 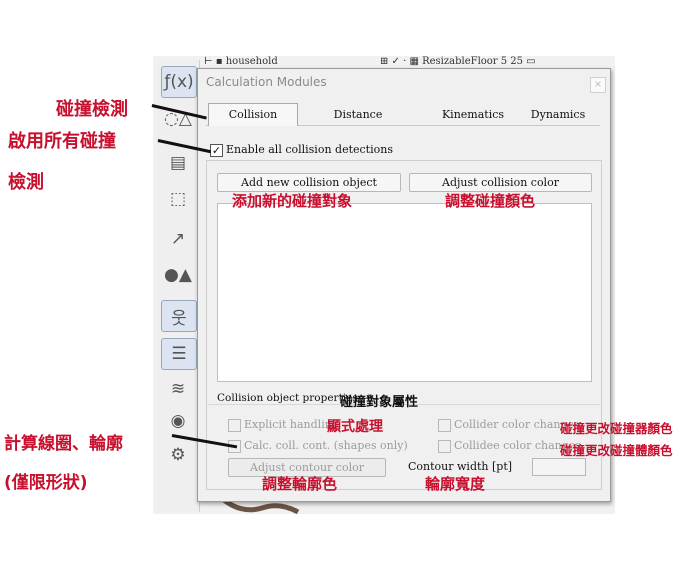 I want to click on tab-collision: Collision, so click(x=253, y=114).